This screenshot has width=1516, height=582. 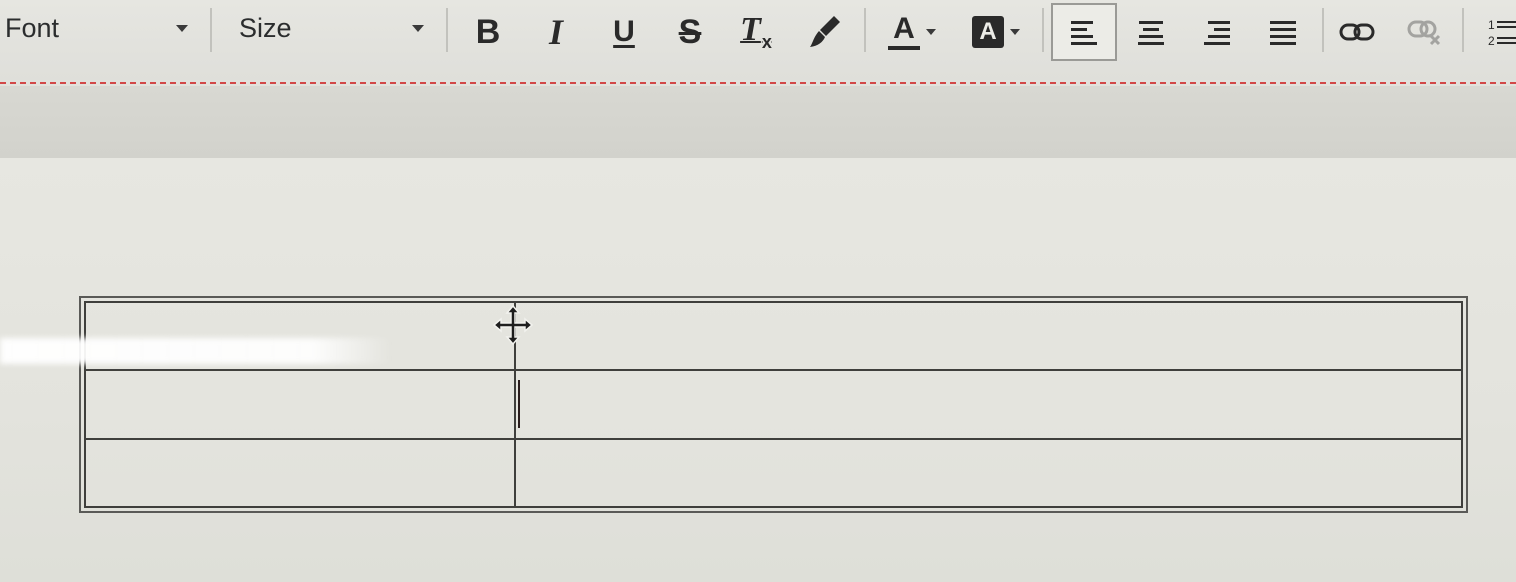 What do you see at coordinates (265, 27) in the screenshot?
I see `size-dropdown-label: Size` at bounding box center [265, 27].